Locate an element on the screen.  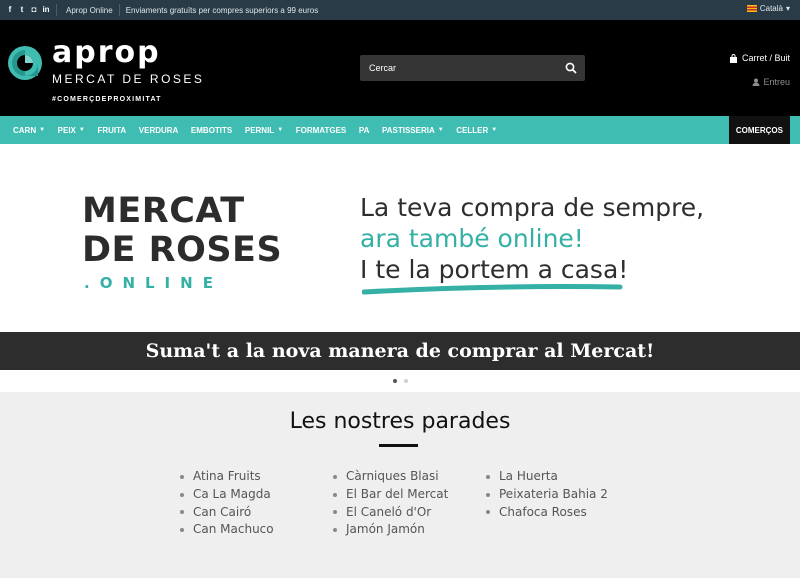
brush-underline is located at coordinates (492, 289).